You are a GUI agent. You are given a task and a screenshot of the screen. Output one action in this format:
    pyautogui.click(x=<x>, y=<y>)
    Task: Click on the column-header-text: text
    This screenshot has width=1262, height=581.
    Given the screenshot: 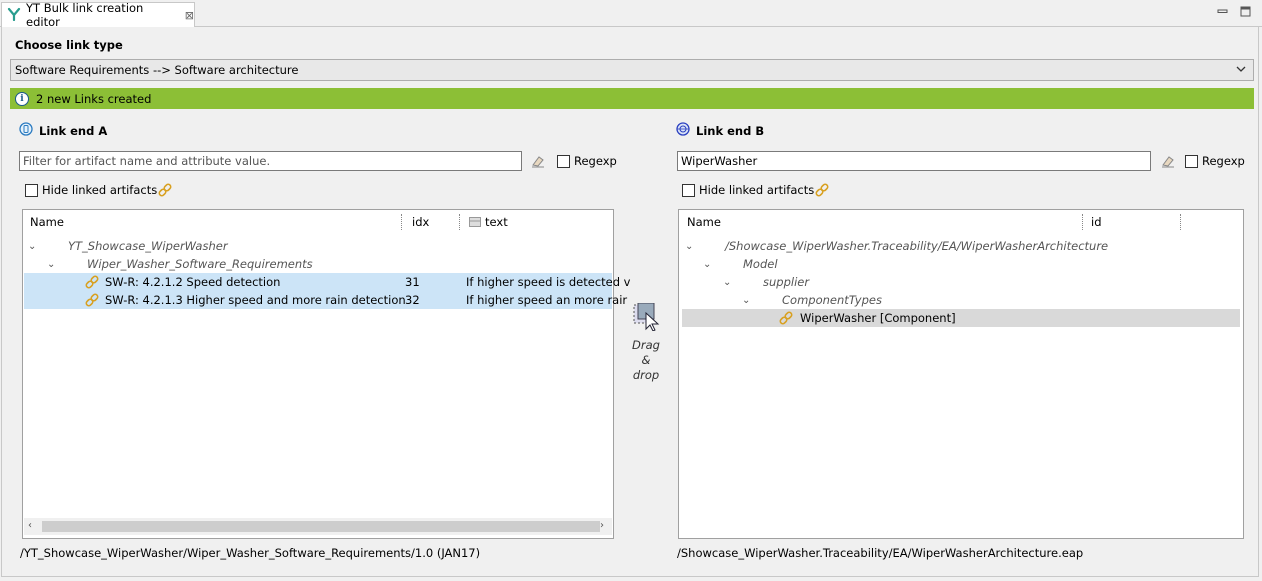 What is the action you would take?
    pyautogui.click(x=488, y=222)
    